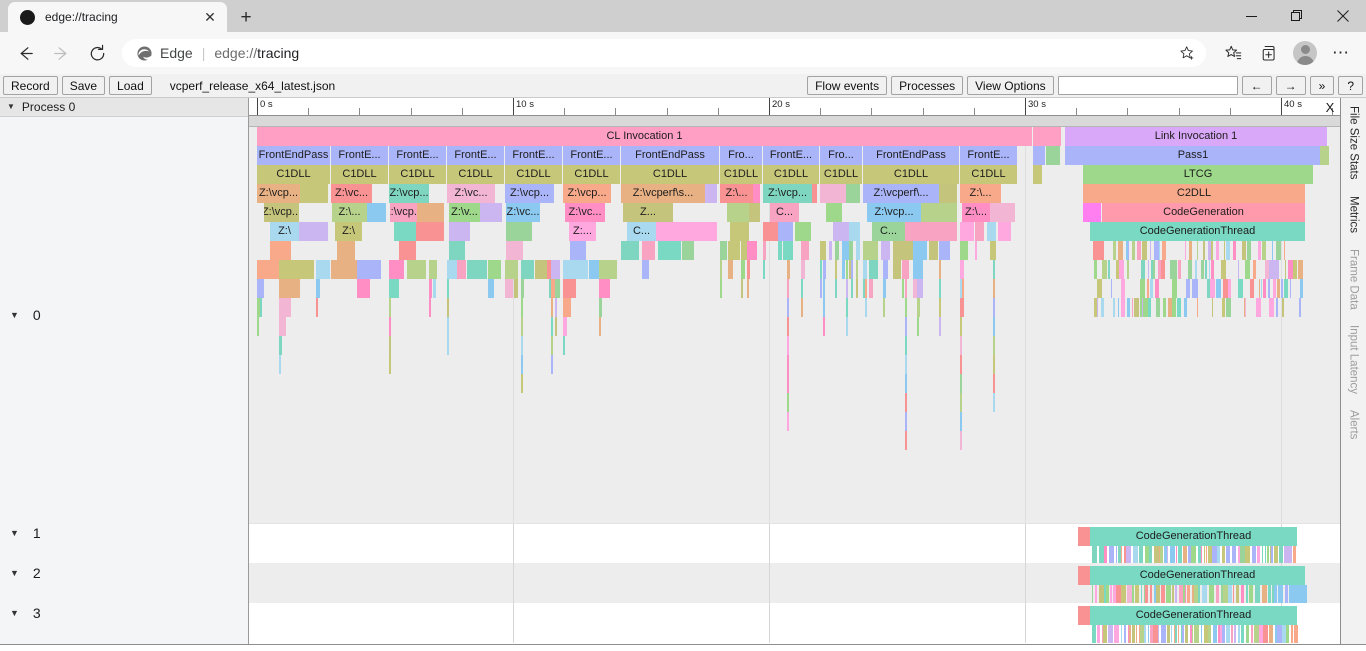 The image size is (1366, 651). What do you see at coordinates (1353, 424) in the screenshot?
I see `side-panel-tab-alerts: Alerts` at bounding box center [1353, 424].